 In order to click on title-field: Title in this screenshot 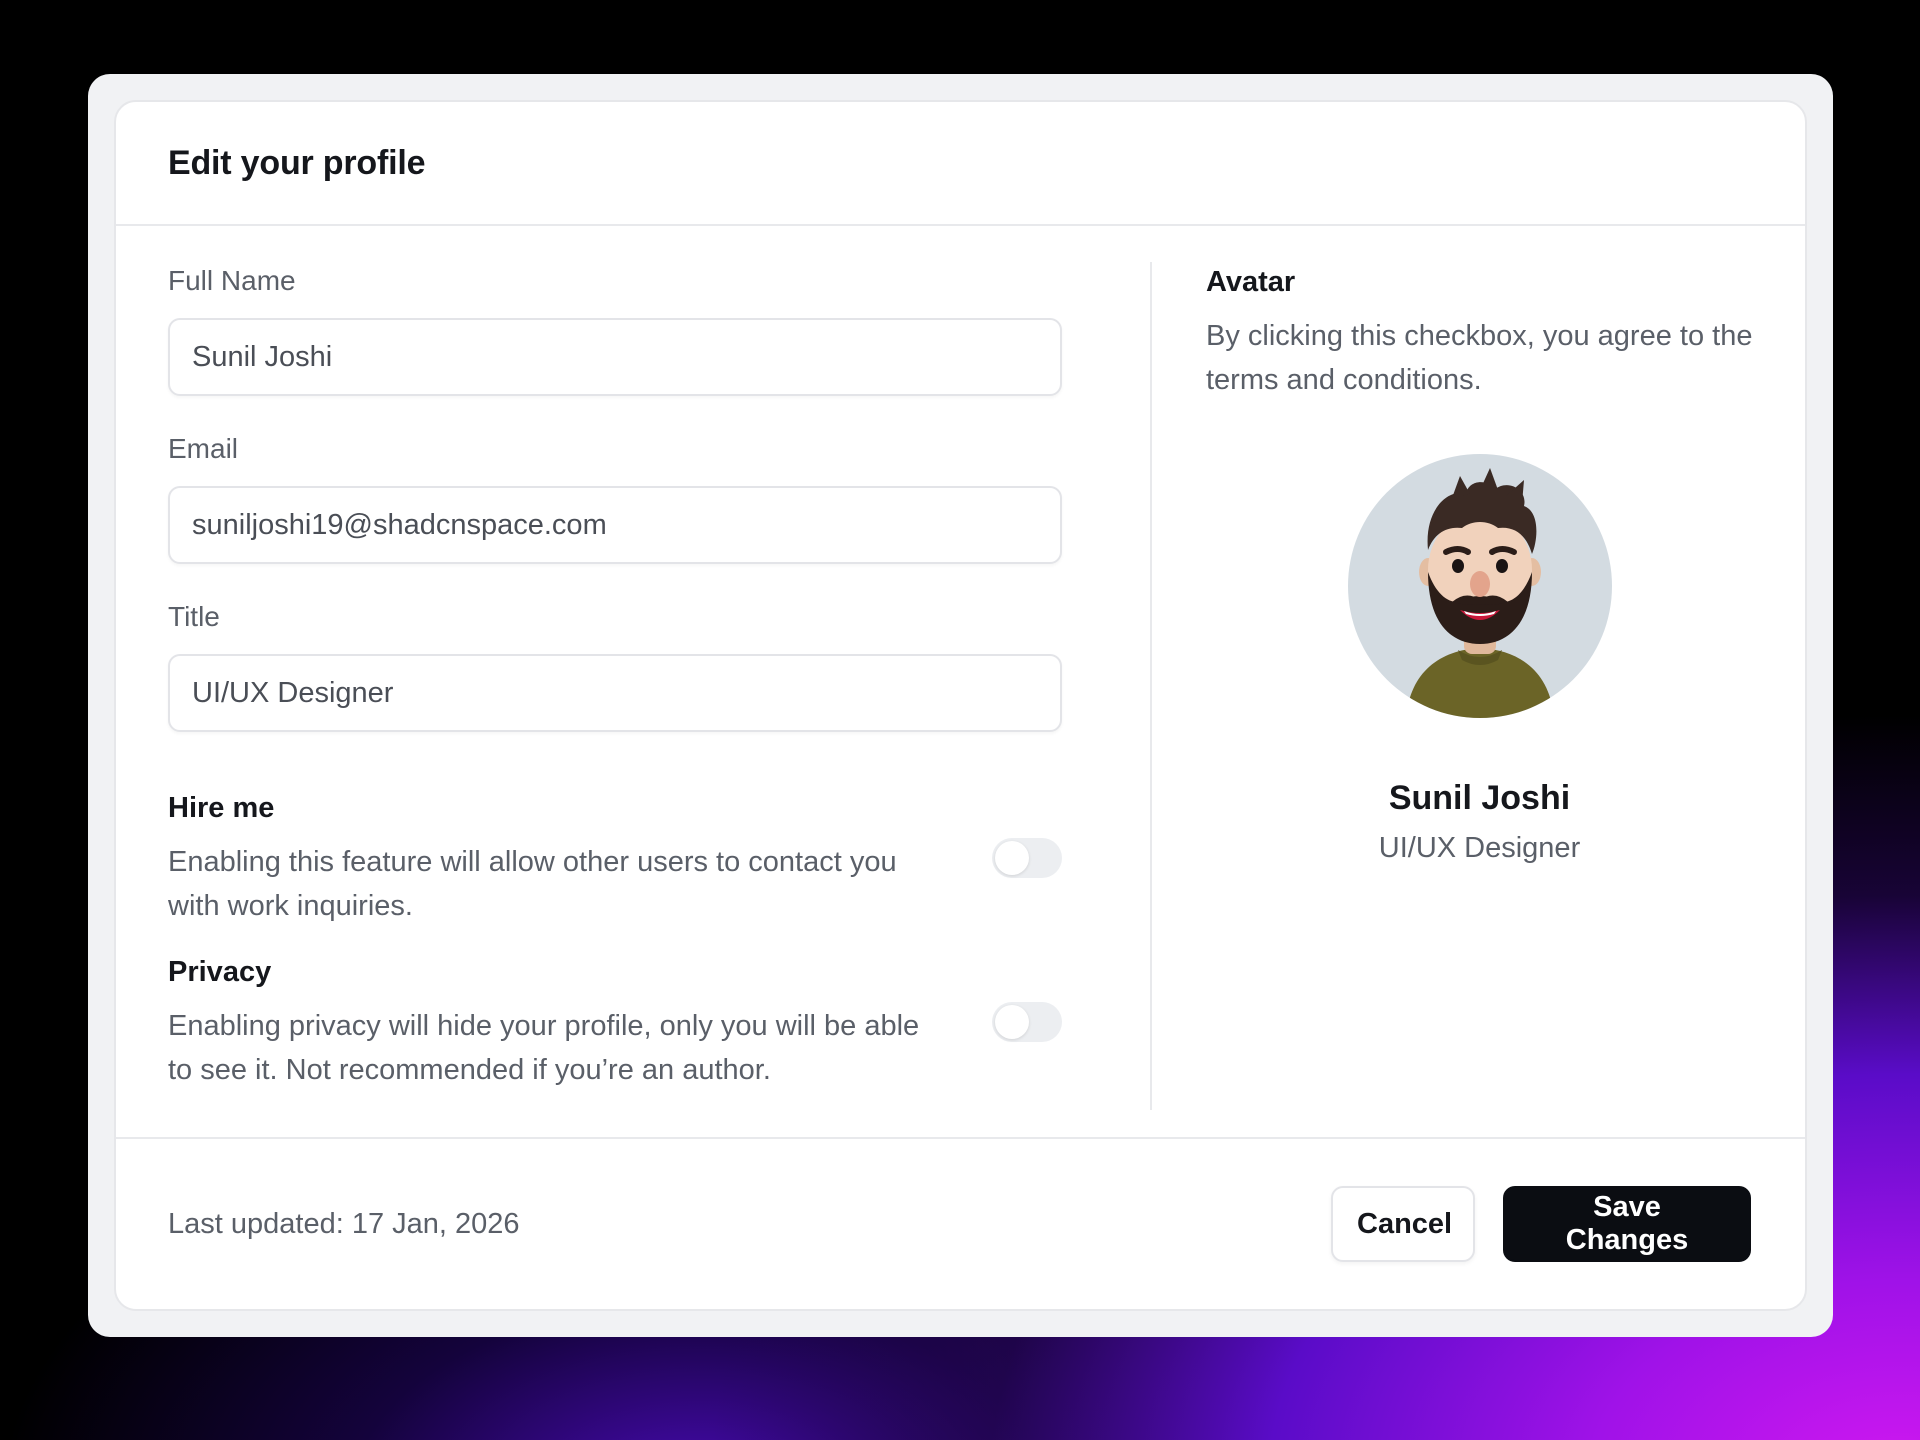, I will do `click(615, 665)`.